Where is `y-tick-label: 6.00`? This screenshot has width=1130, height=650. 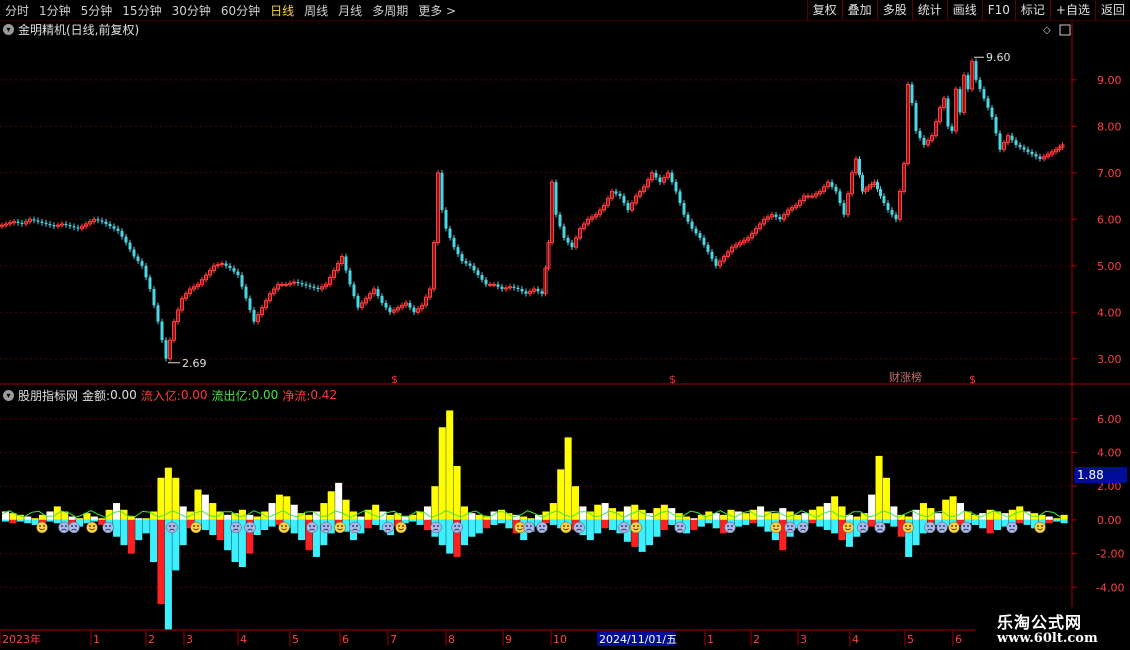 y-tick-label: 6.00 is located at coordinates (1109, 219).